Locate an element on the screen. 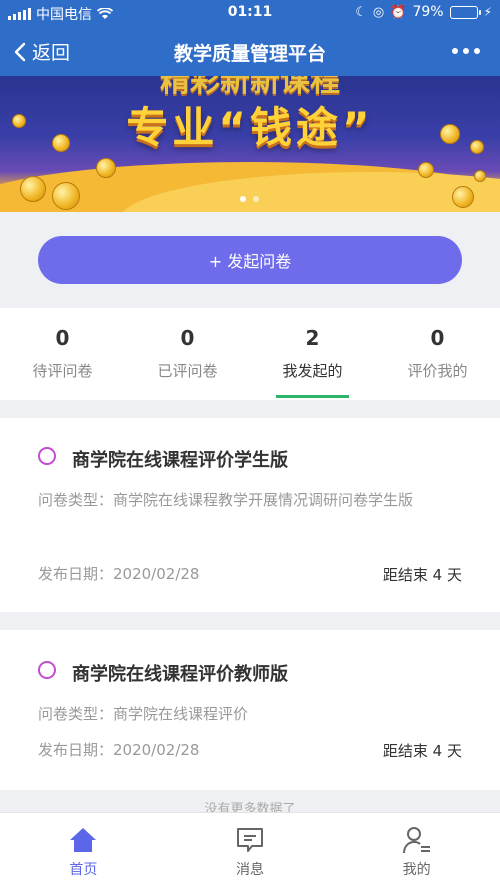 Image resolution: width=500 pixels, height=888 pixels. charging-icon: ⚡ is located at coordinates (487, 12).